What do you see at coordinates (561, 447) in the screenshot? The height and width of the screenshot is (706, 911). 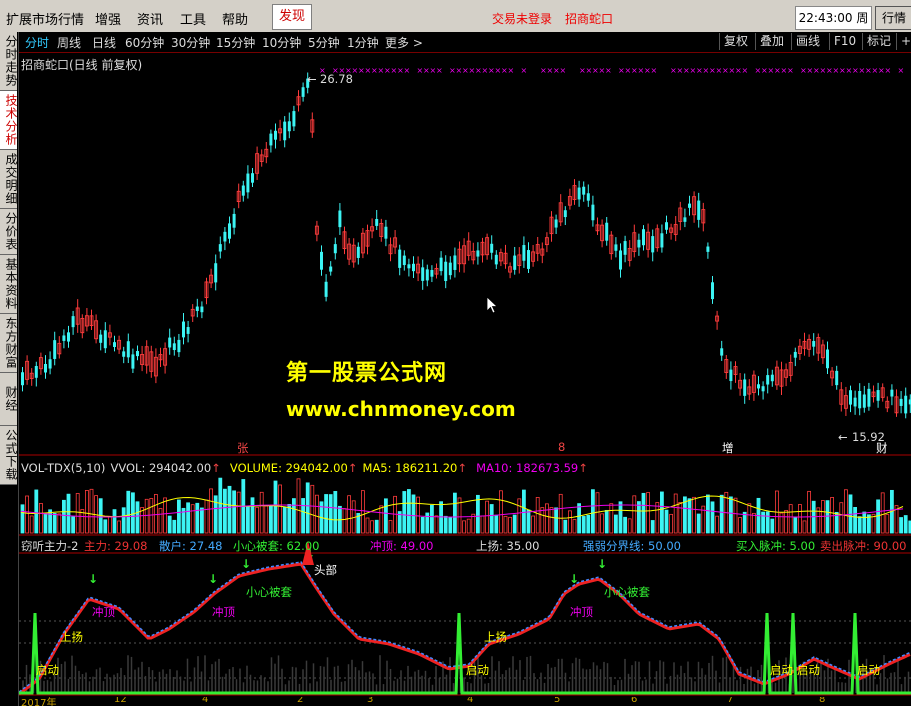 I see `event-mark-2: 8` at bounding box center [561, 447].